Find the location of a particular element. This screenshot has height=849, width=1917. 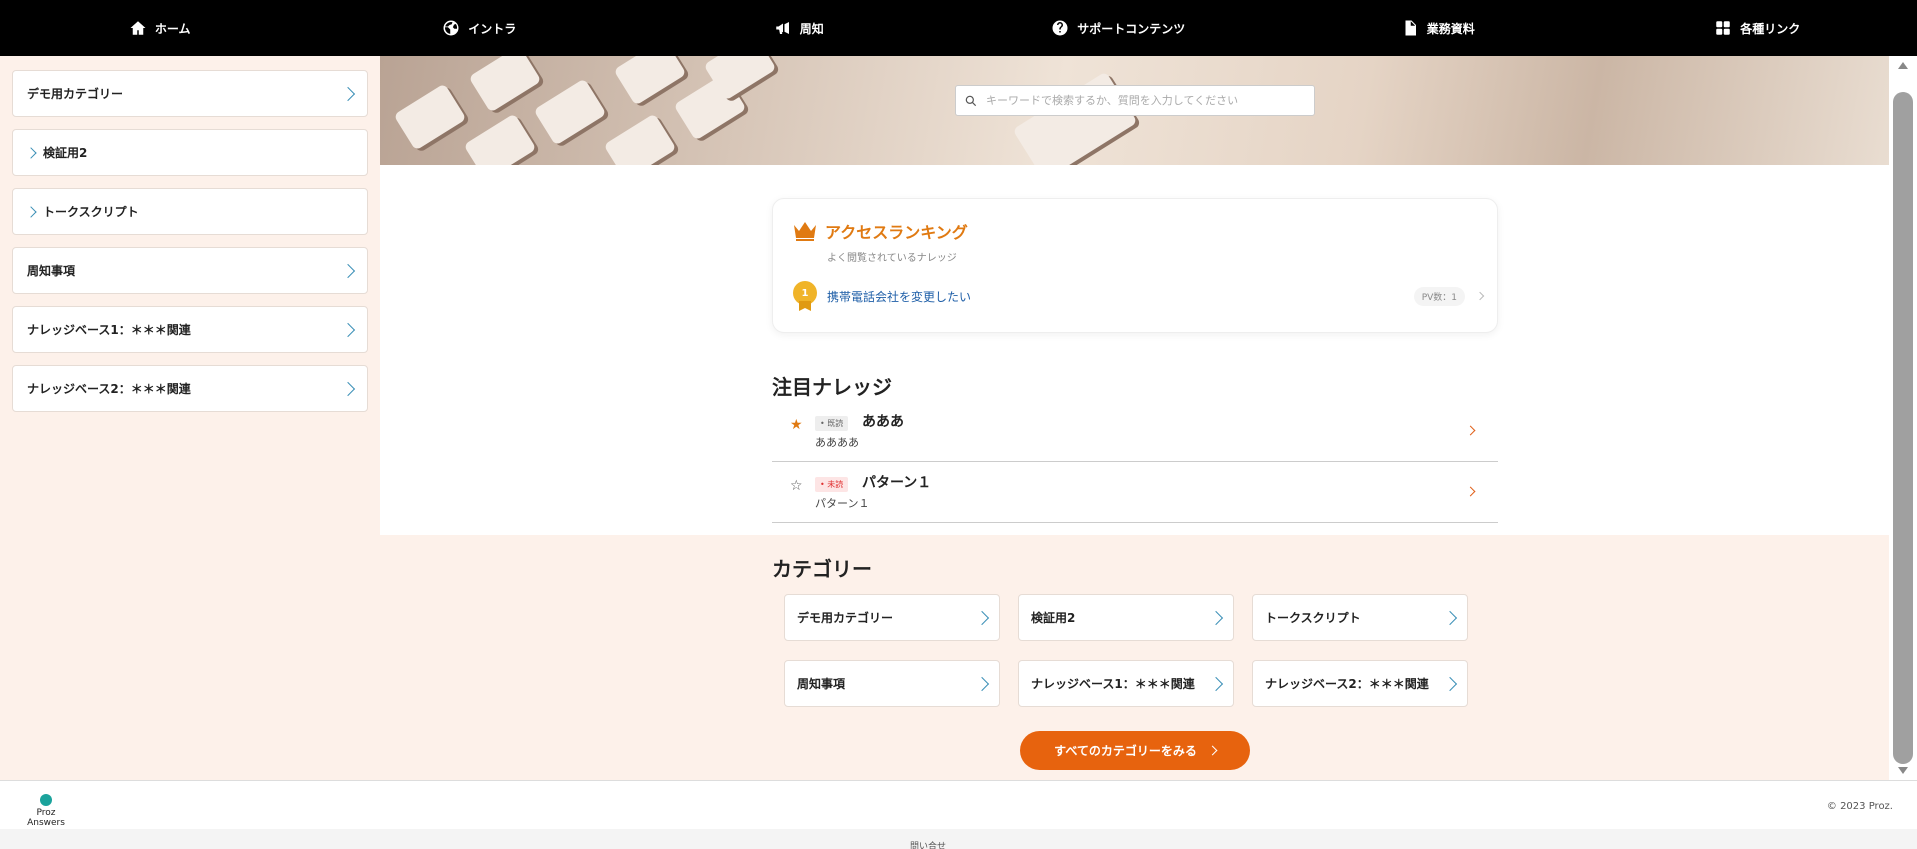

grid-icon is located at coordinates (1723, 28).